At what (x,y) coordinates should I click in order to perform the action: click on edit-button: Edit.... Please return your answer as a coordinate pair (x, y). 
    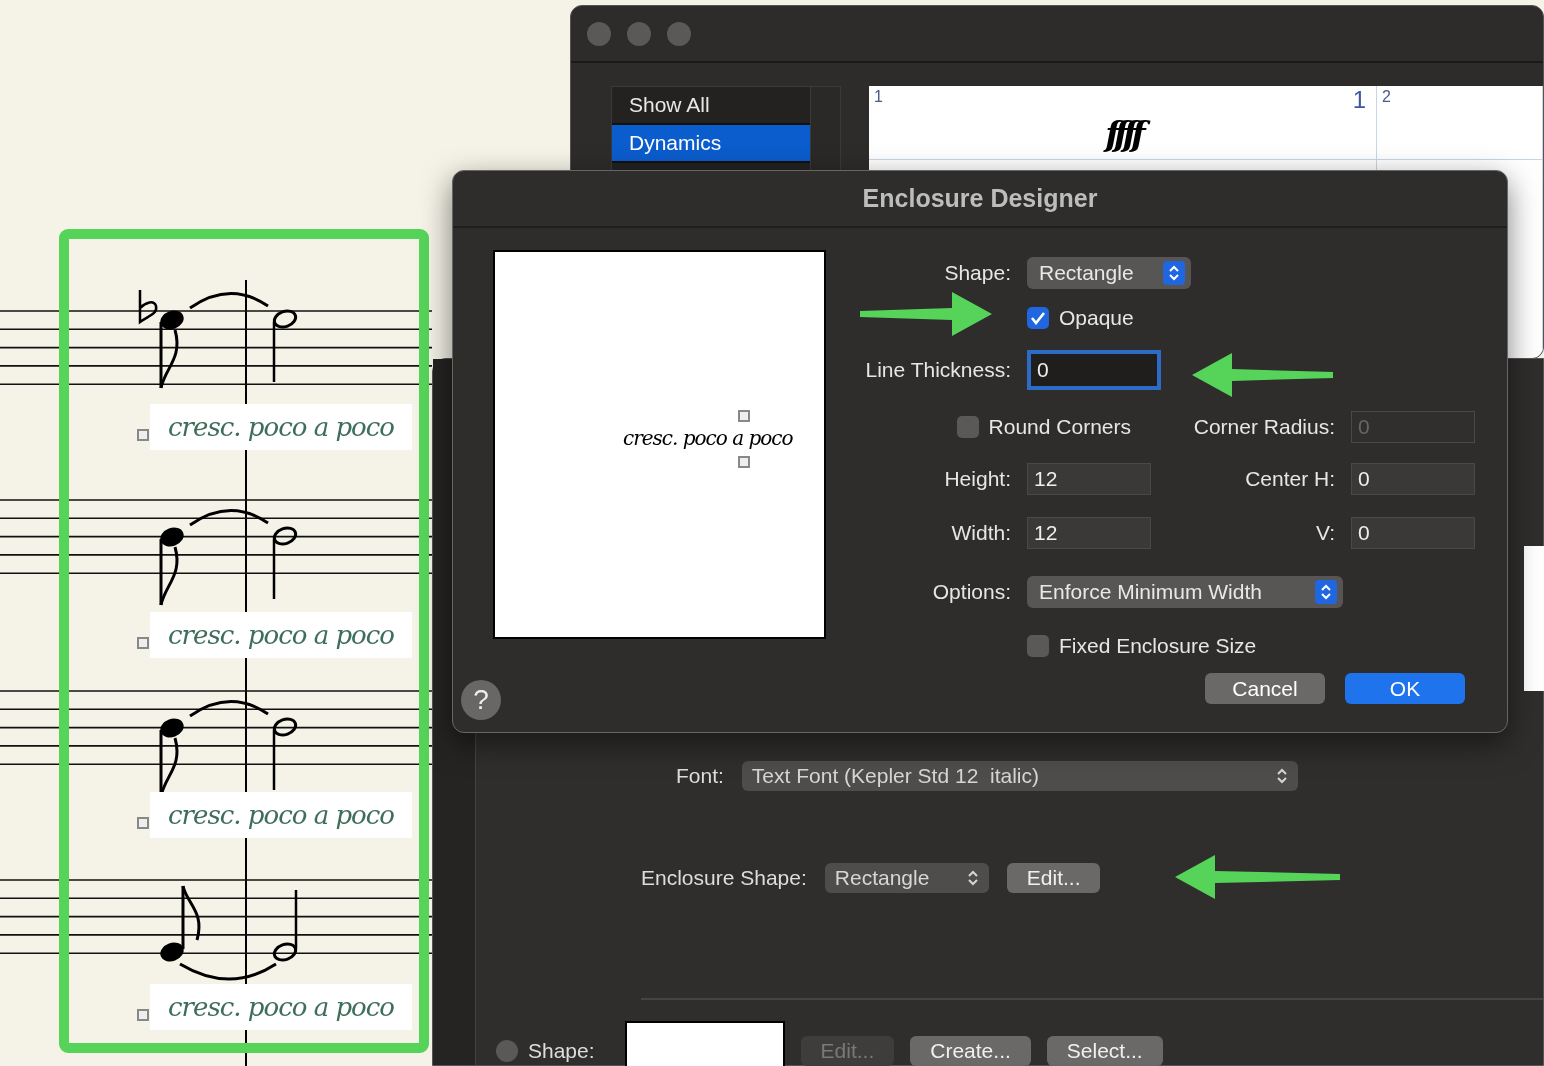
    Looking at the image, I should click on (1053, 878).